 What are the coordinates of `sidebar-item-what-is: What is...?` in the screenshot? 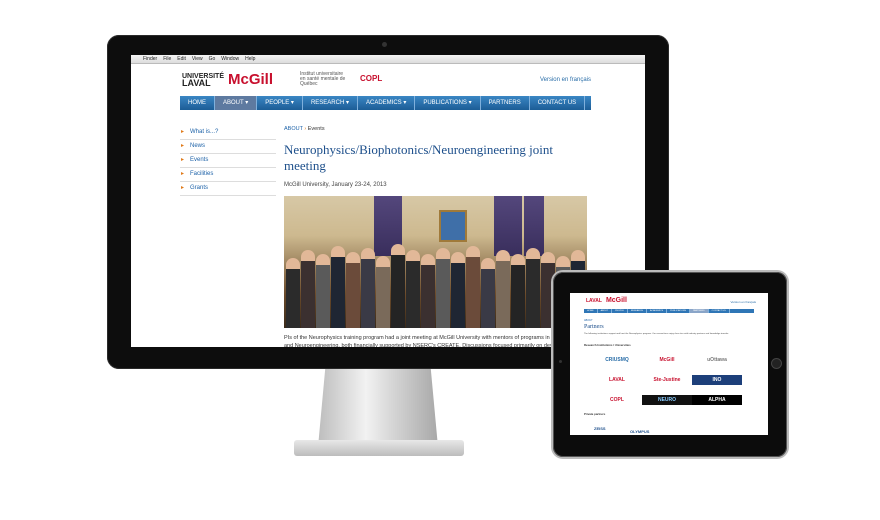 It's located at (228, 133).